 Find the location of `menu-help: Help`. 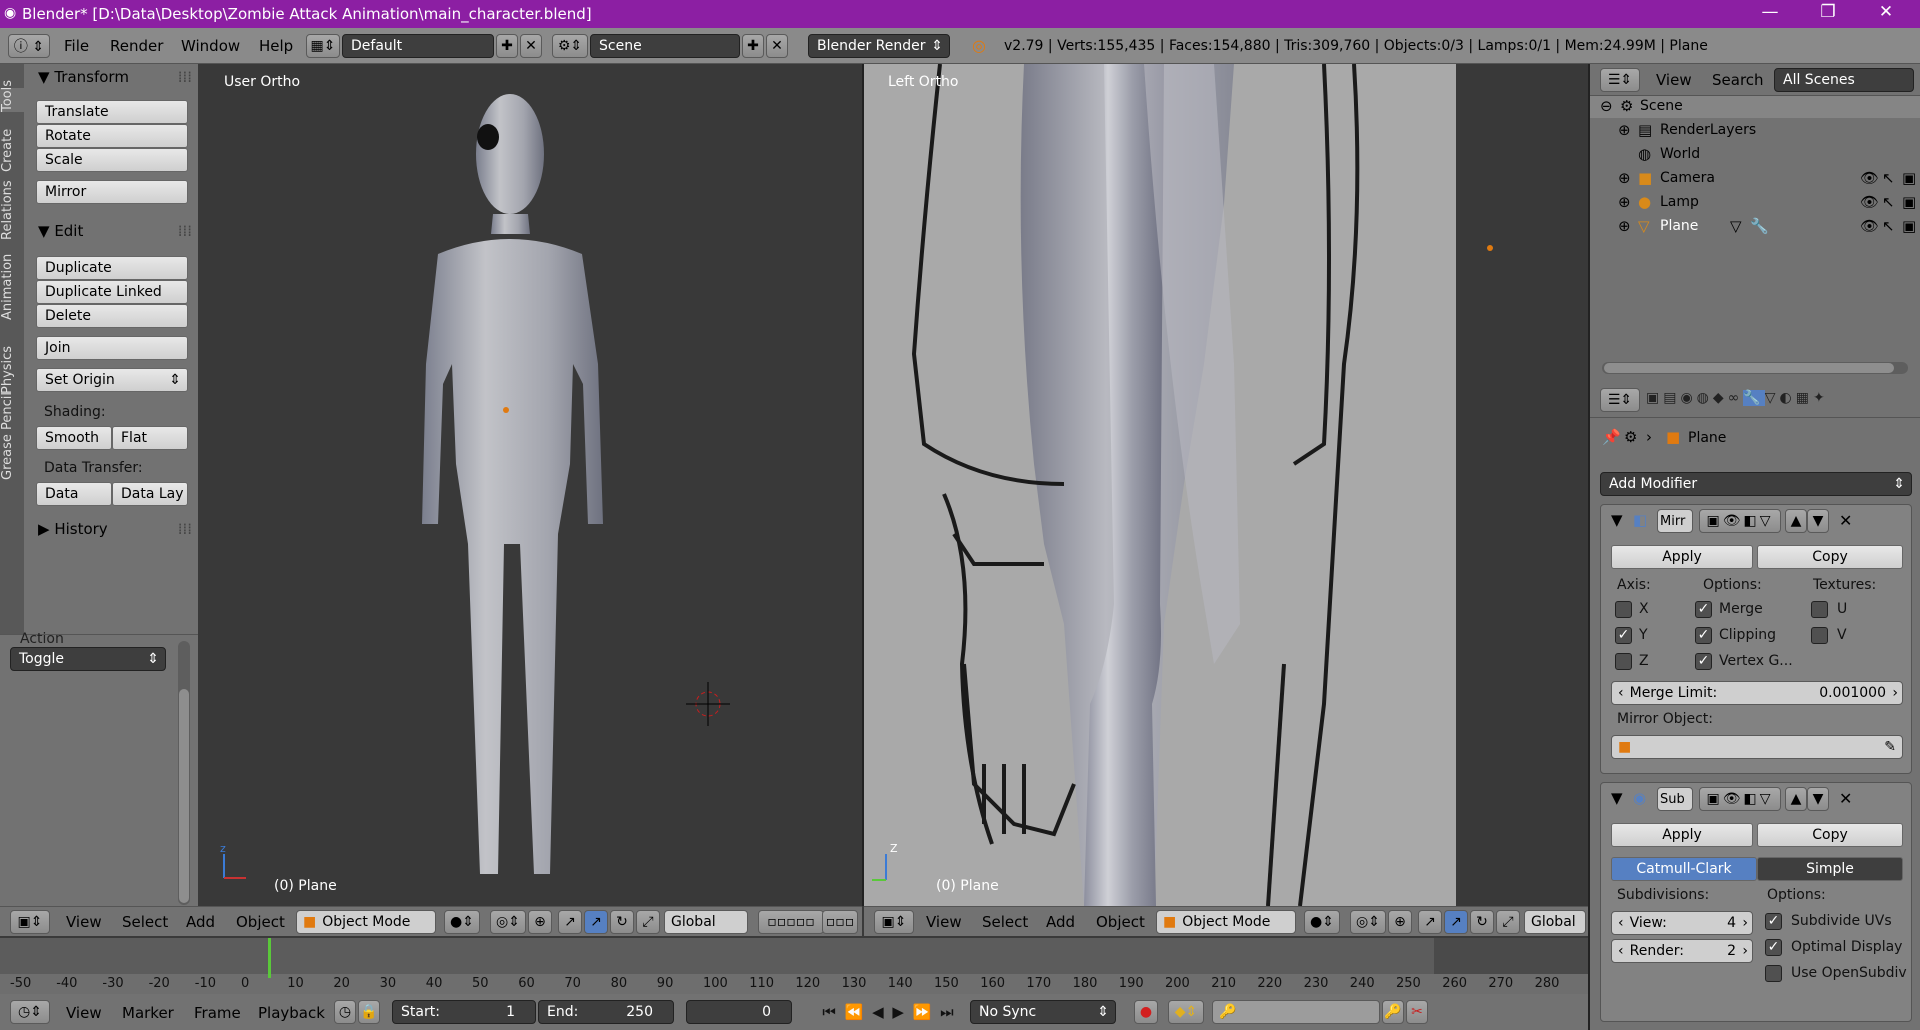

menu-help: Help is located at coordinates (276, 46).